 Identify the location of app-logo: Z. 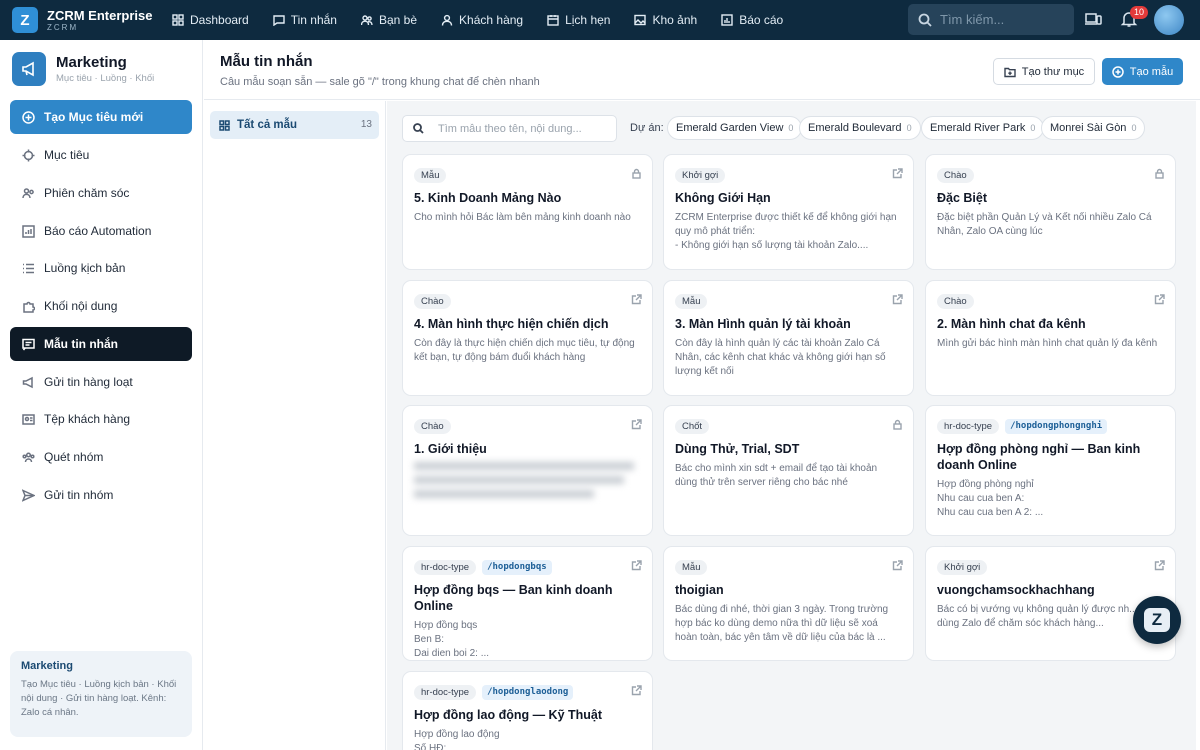
(25, 20).